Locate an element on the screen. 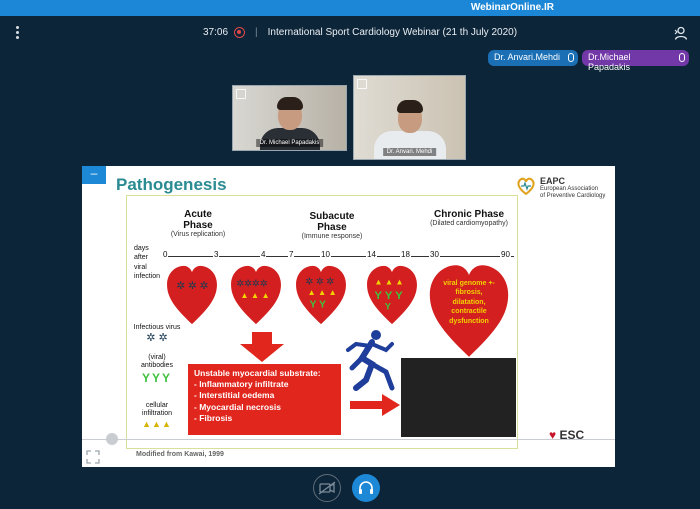  legend-label: (viral) antibodies is located at coordinates (157, 362).